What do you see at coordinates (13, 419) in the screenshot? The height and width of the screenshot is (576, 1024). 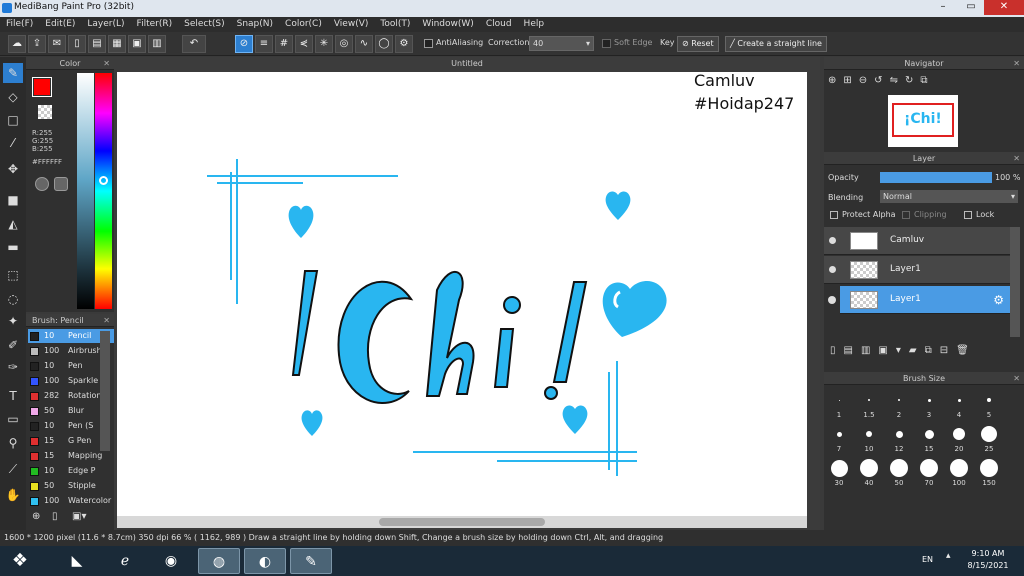 I see `divide-tool-icon: ▭` at bounding box center [13, 419].